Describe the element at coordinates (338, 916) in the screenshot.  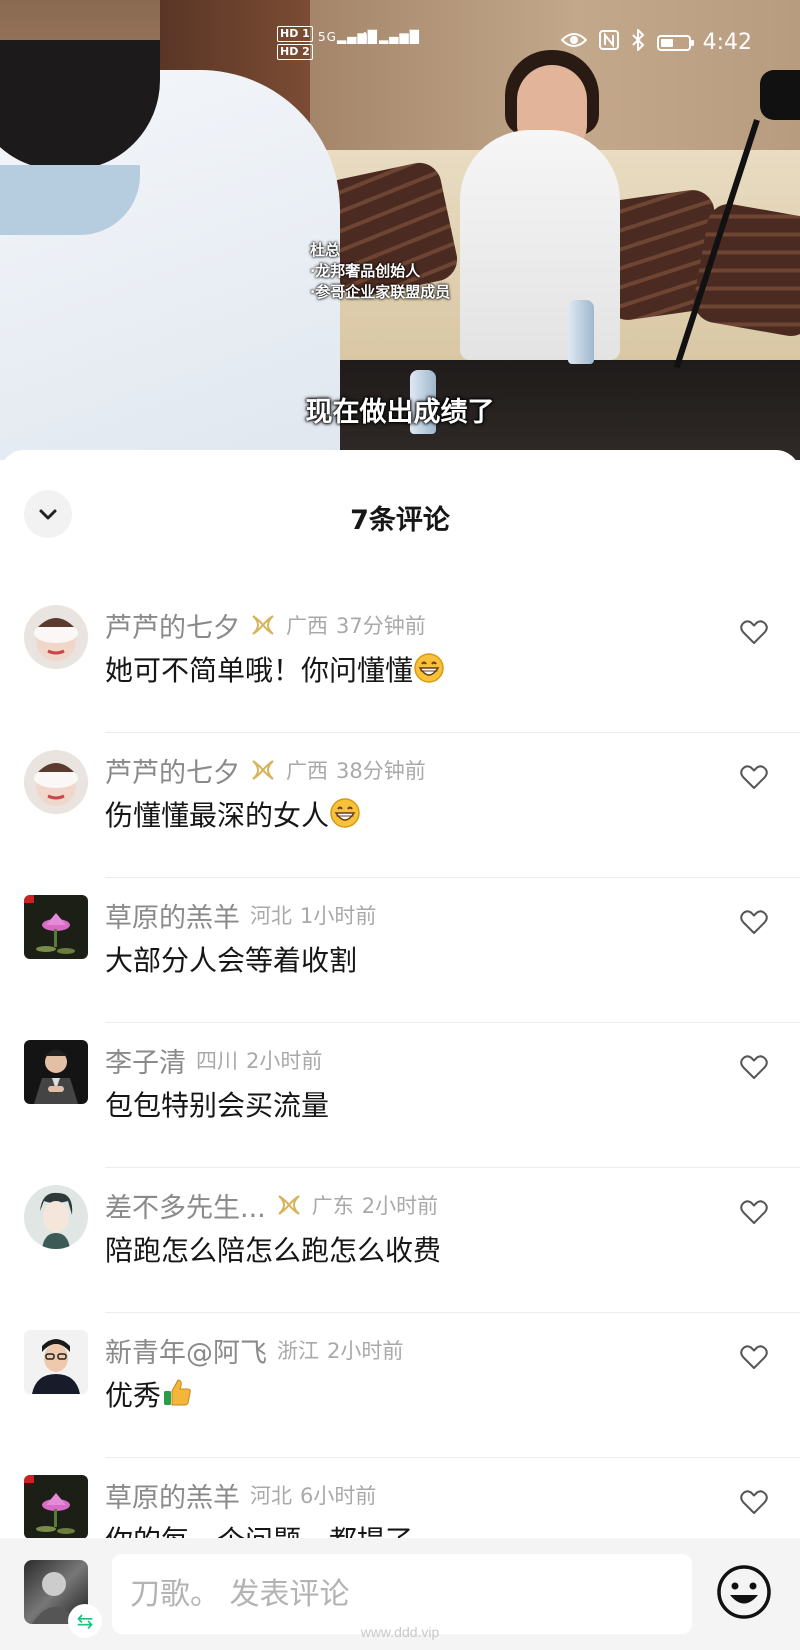
I see `comment-time: 1小时前` at that location.